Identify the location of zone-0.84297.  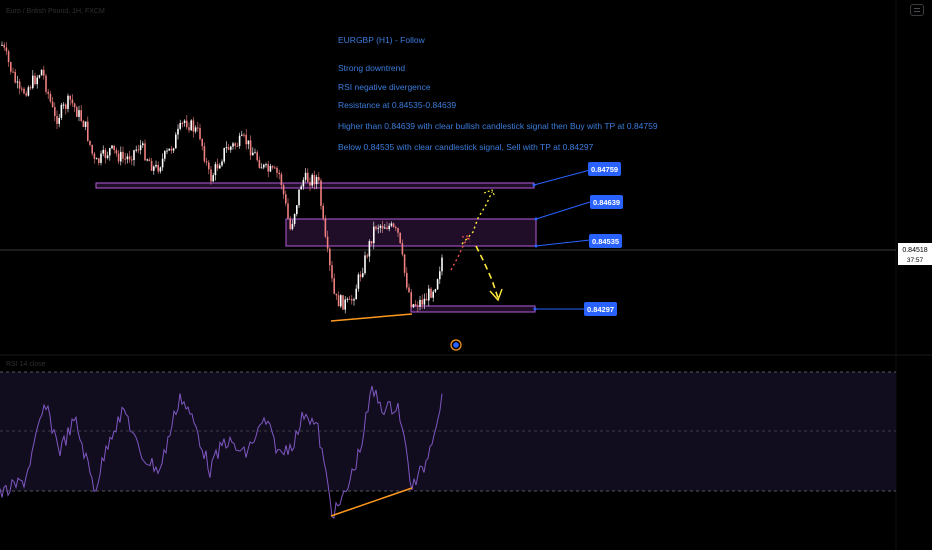
(473, 309).